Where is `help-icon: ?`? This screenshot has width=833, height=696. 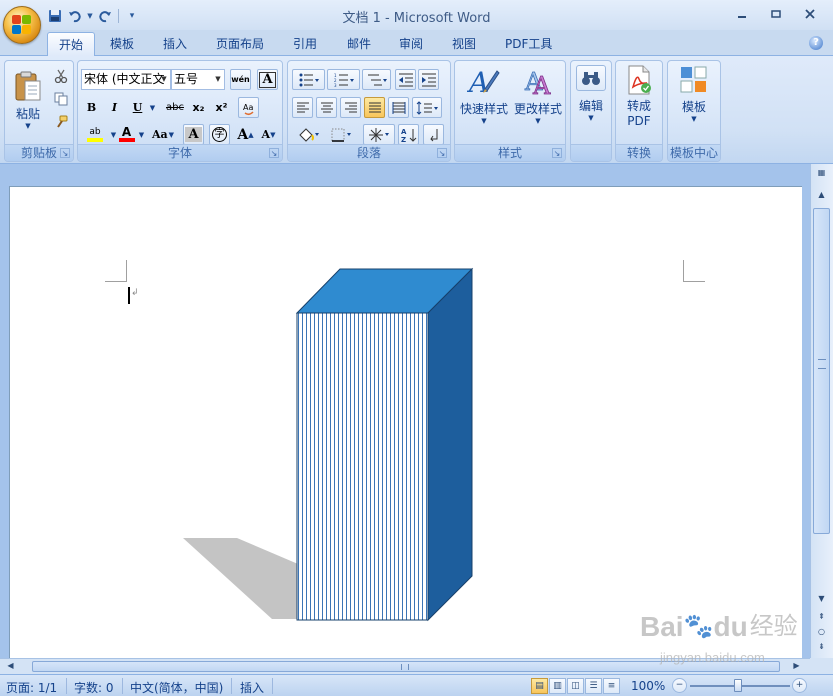 help-icon: ? is located at coordinates (816, 43).